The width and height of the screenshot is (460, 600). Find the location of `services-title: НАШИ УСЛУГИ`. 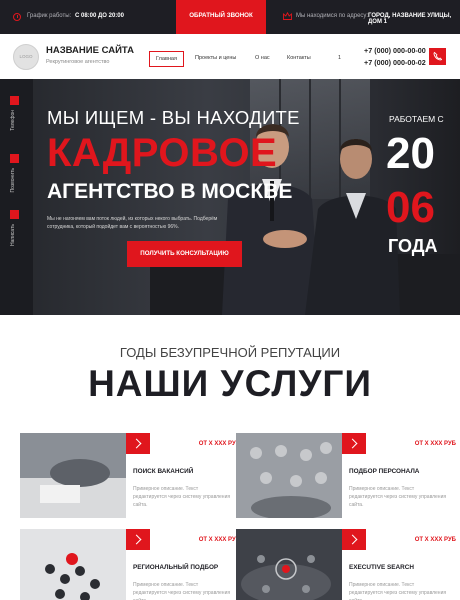

services-title: НАШИ УСЛУГИ is located at coordinates (230, 383).